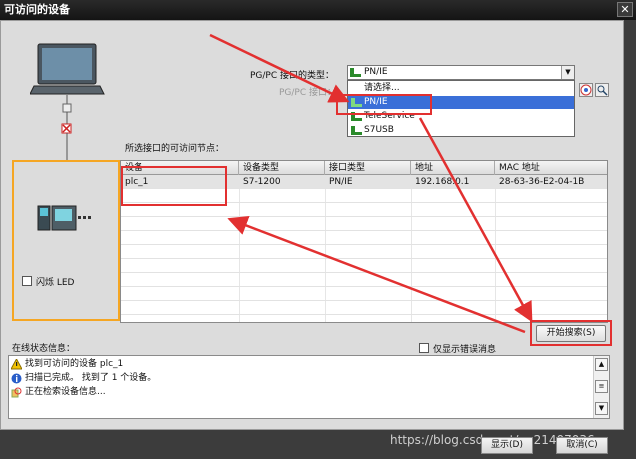 The height and width of the screenshot is (459, 636). Describe the element at coordinates (630, 239) in the screenshot. I see `window-edge` at that location.